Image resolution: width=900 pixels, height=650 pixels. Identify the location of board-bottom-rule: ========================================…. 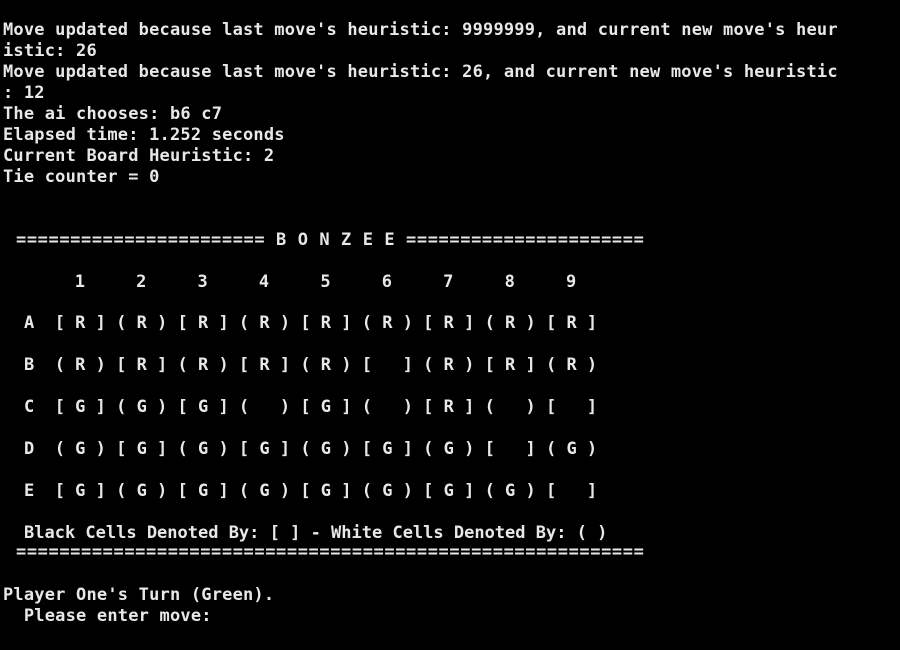
(330, 552).